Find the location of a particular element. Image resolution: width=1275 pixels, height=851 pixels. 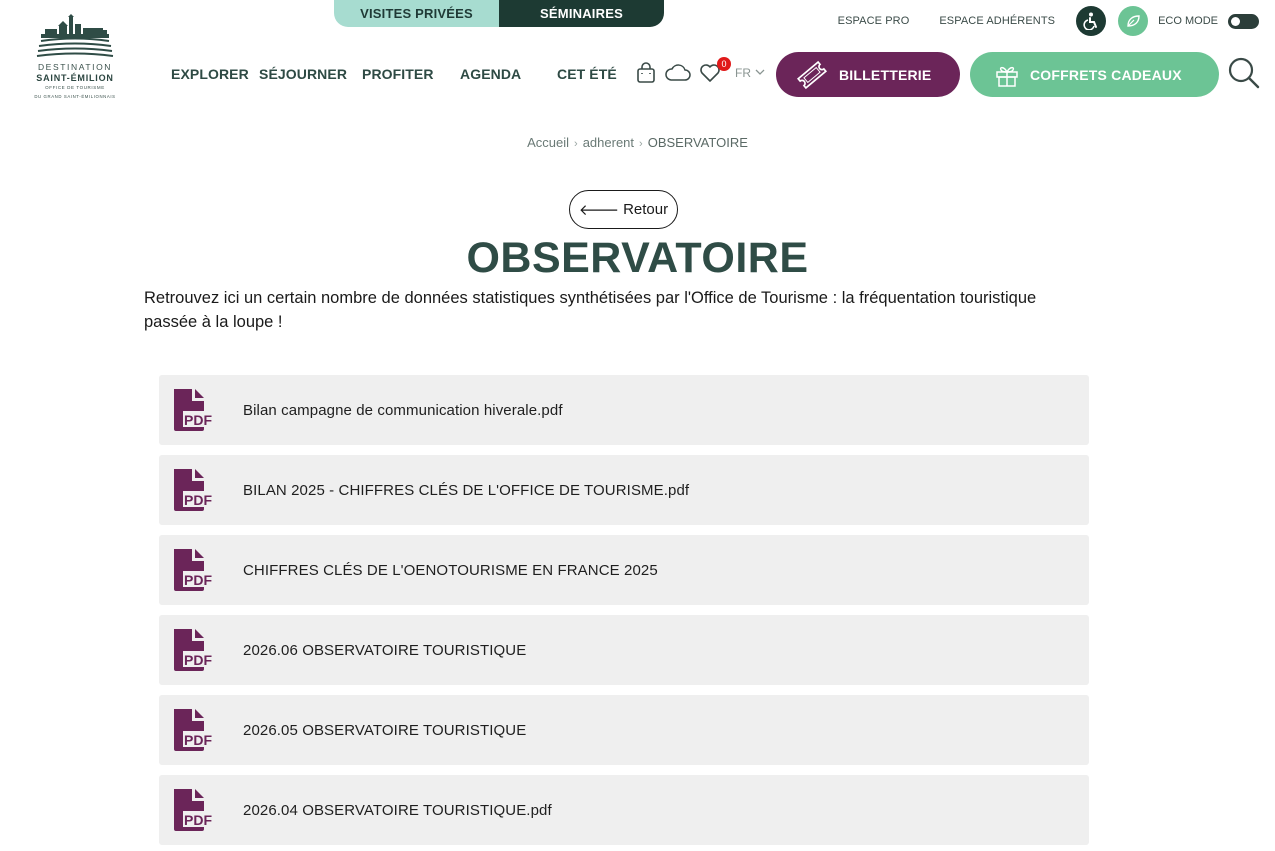

eco-mode-label: ECO MODE is located at coordinates (1188, 21).